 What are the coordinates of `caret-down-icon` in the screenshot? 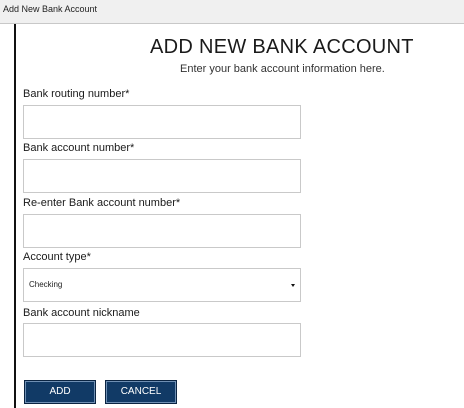 It's located at (293, 285).